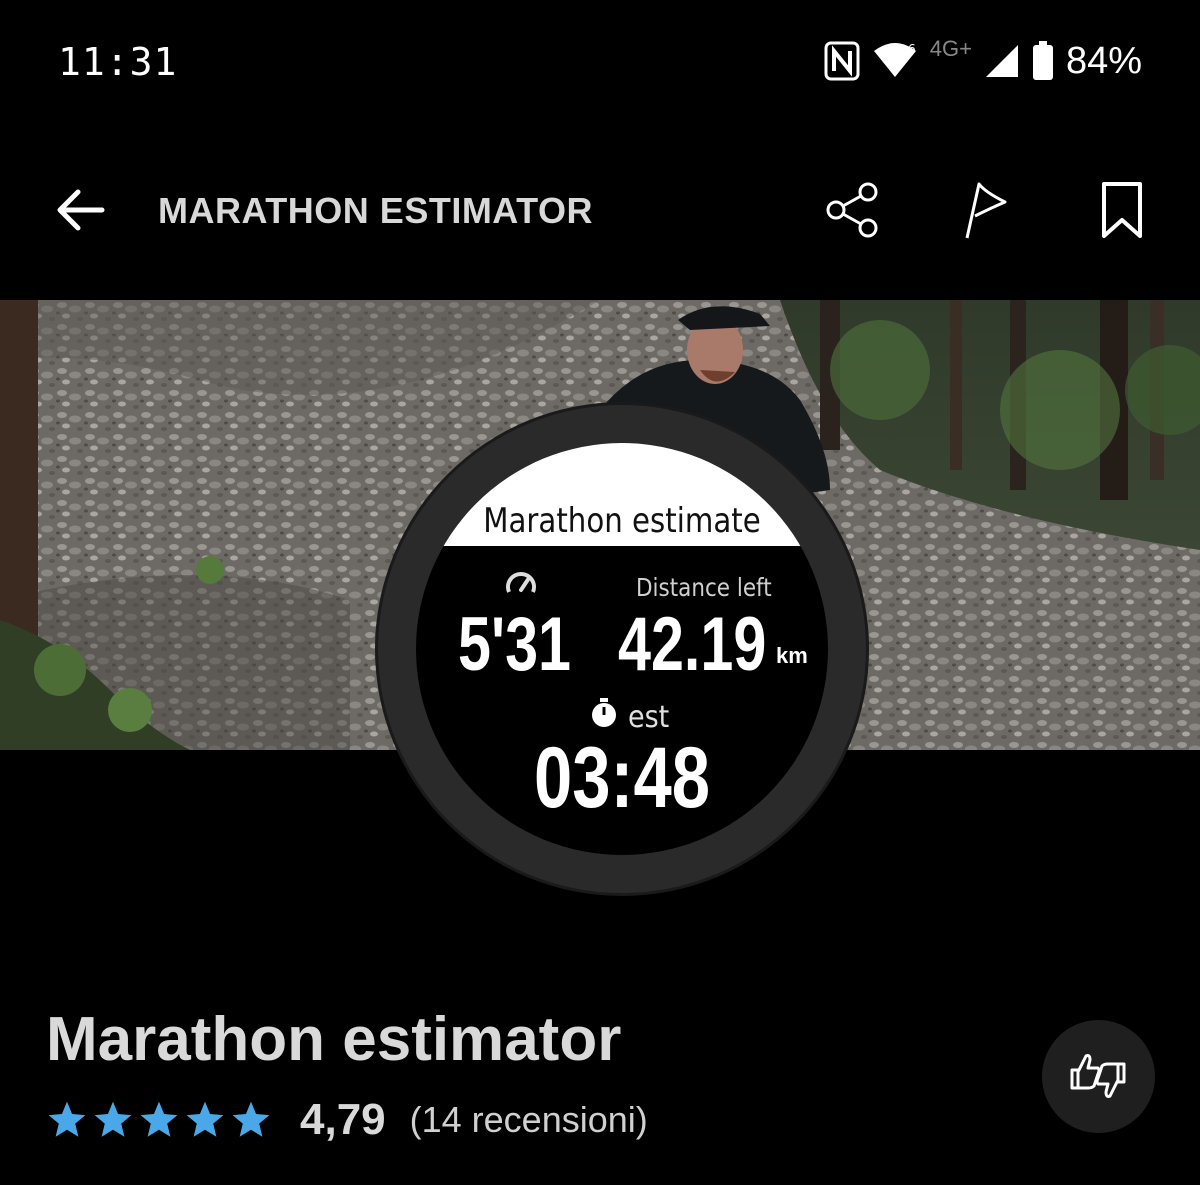 Image resolution: width=1200 pixels, height=1185 pixels. I want to click on back-arrow-icon, so click(81, 210).